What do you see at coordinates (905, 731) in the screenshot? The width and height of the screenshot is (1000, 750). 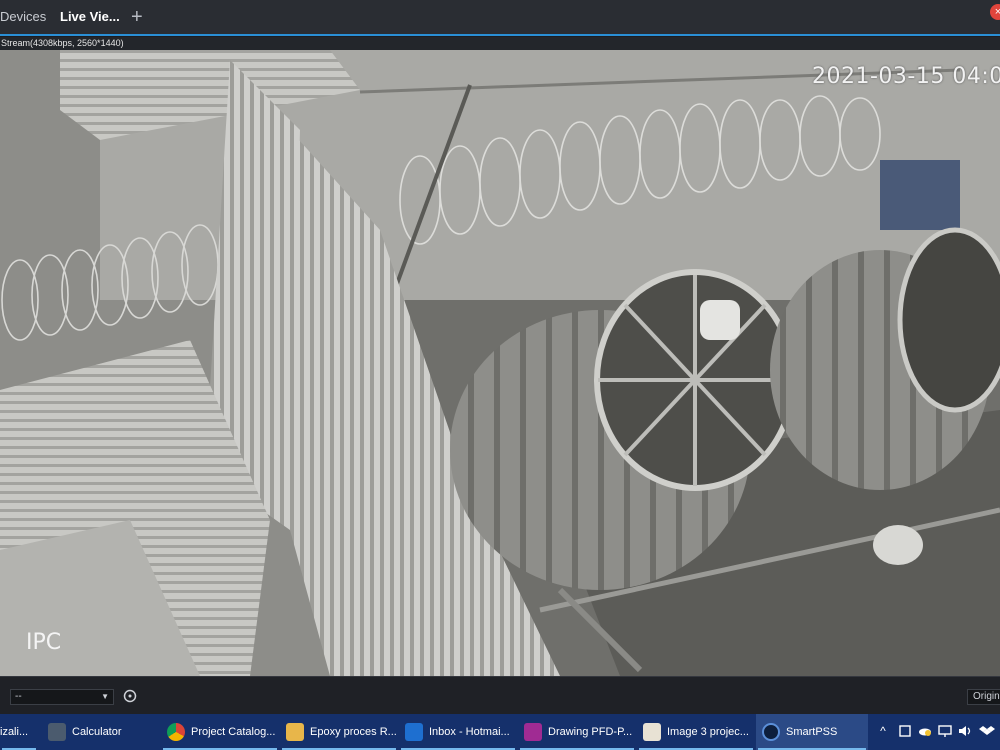 I see `tray-app-icon` at bounding box center [905, 731].